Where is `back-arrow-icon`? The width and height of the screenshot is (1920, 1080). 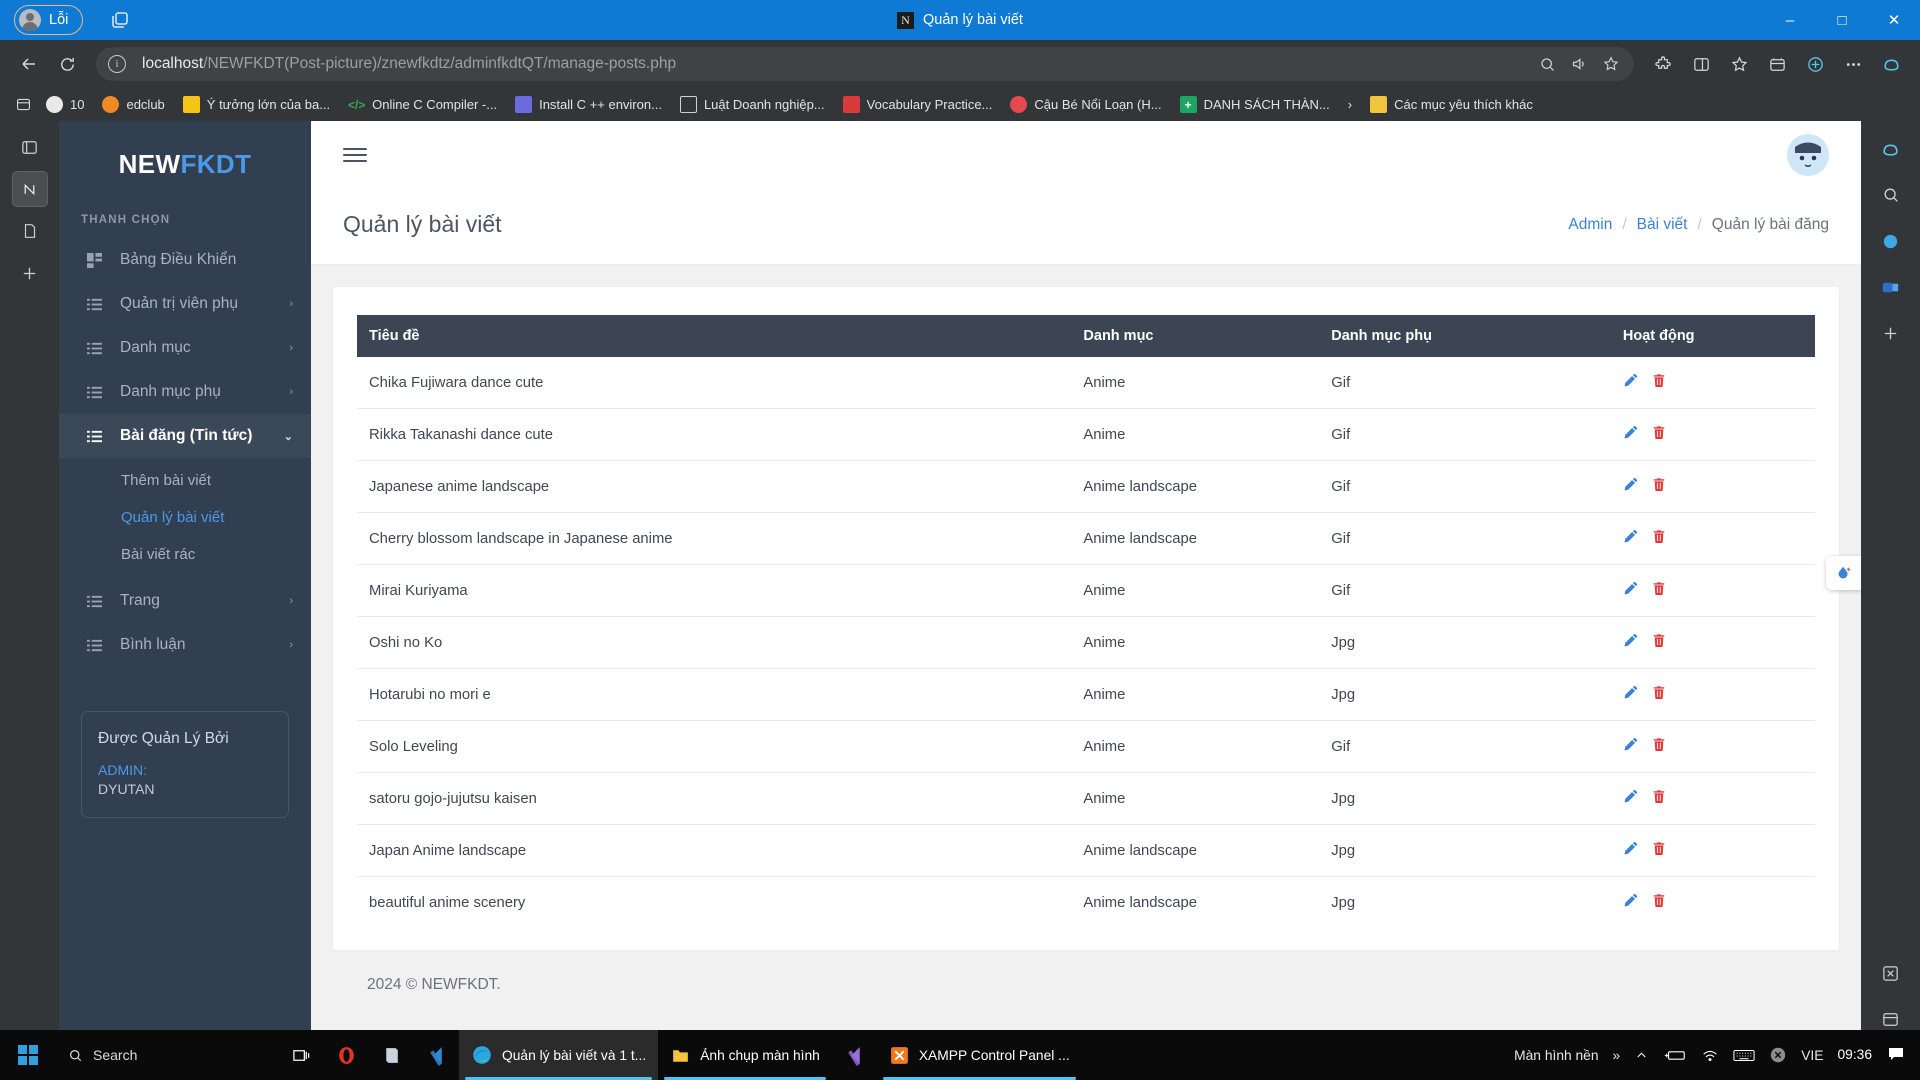 back-arrow-icon is located at coordinates (29, 64).